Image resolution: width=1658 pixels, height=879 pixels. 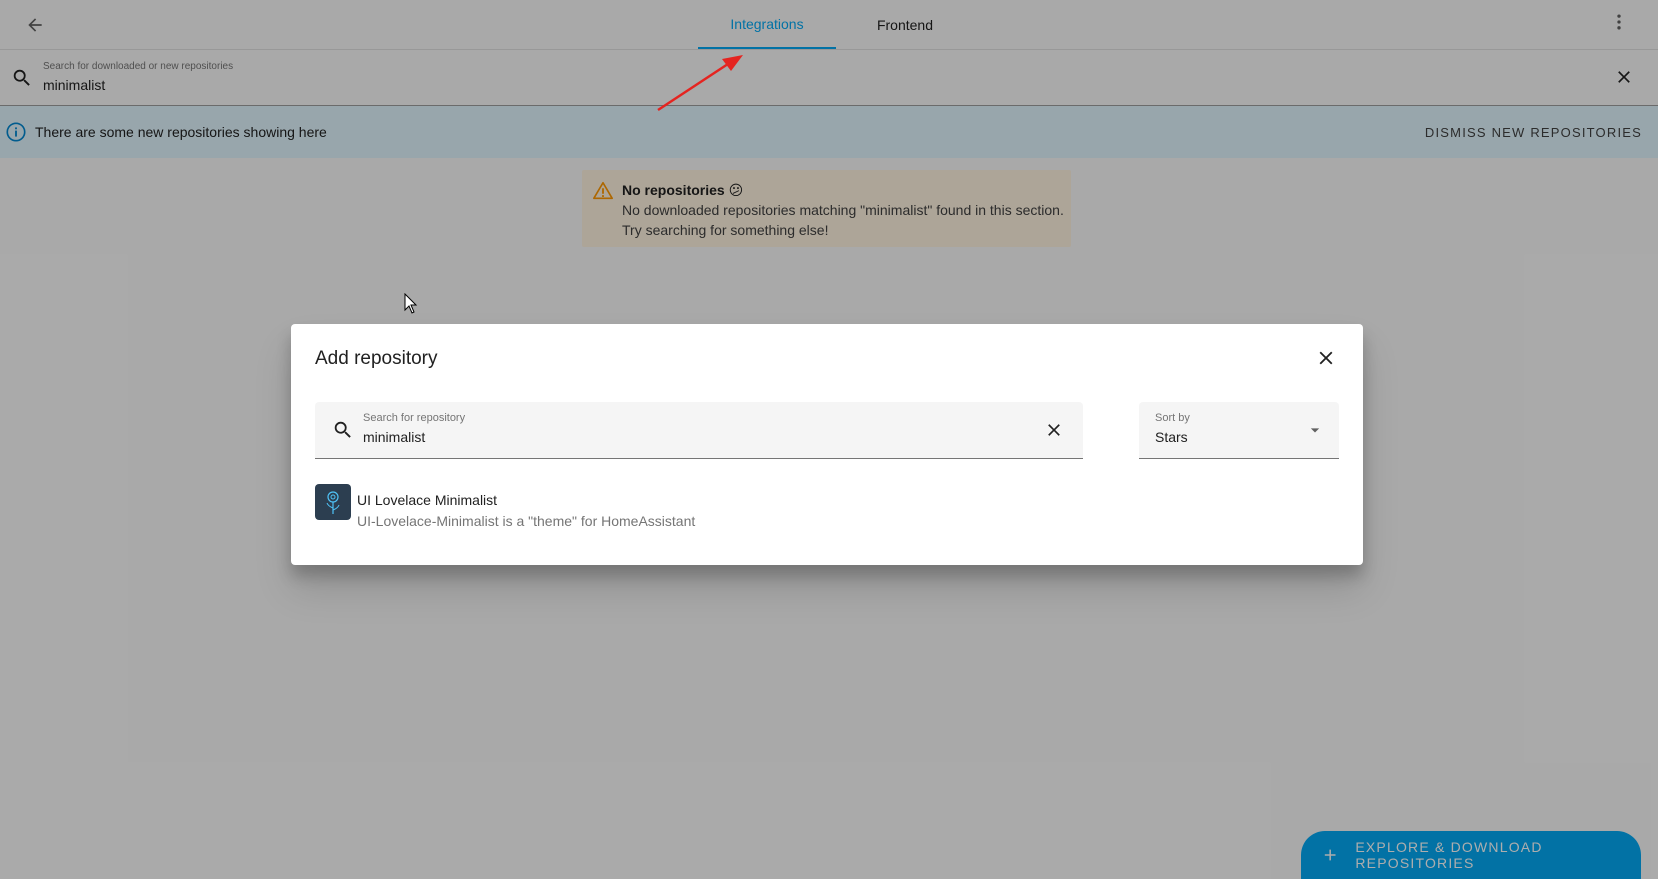 I want to click on sort-label: Sort by, so click(x=1172, y=418).